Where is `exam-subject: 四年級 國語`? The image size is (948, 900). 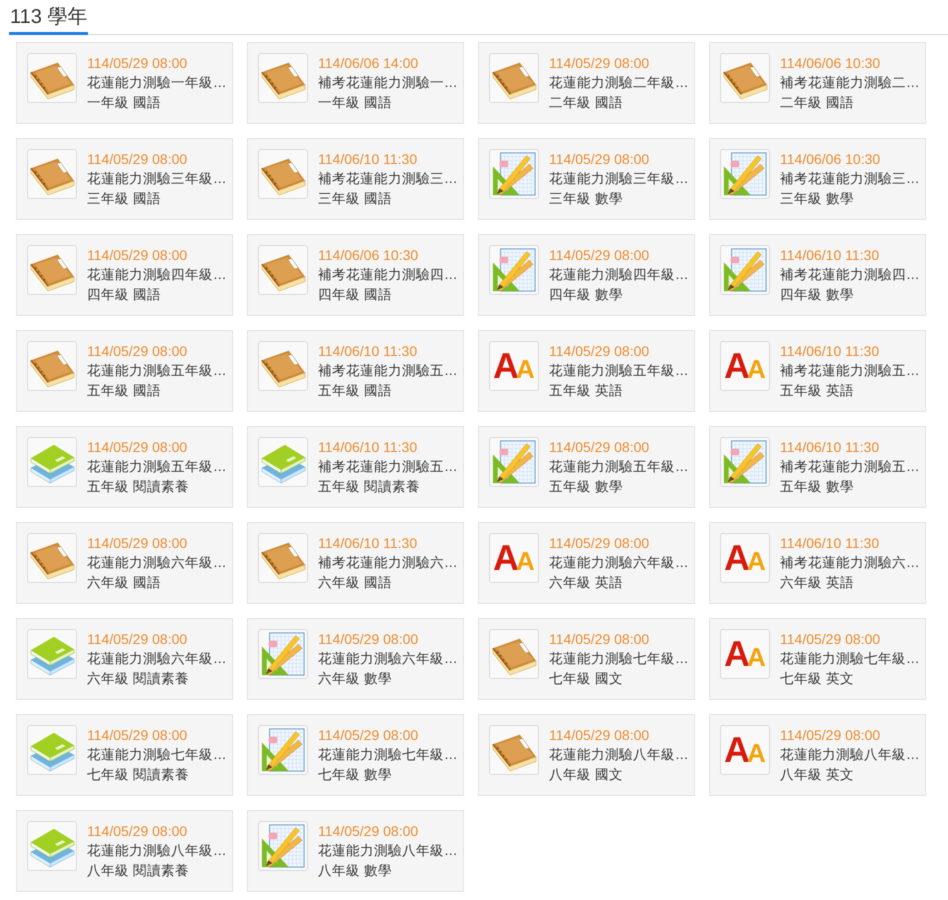
exam-subject: 四年級 國語 is located at coordinates (124, 295).